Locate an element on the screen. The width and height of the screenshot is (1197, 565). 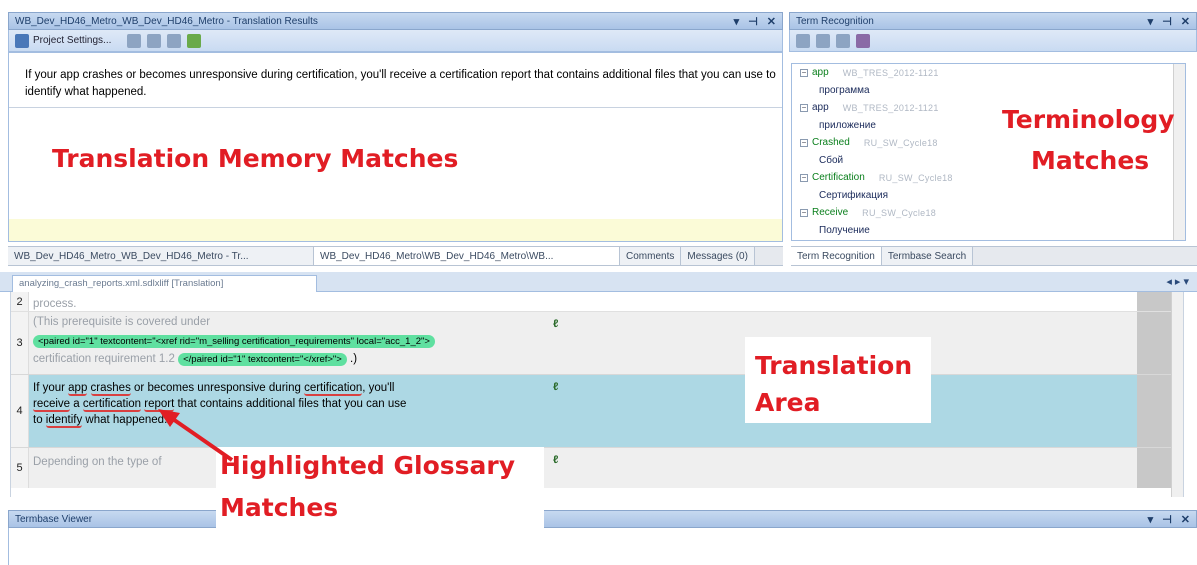
termbase-viewer-body is located at coordinates (602, 546).